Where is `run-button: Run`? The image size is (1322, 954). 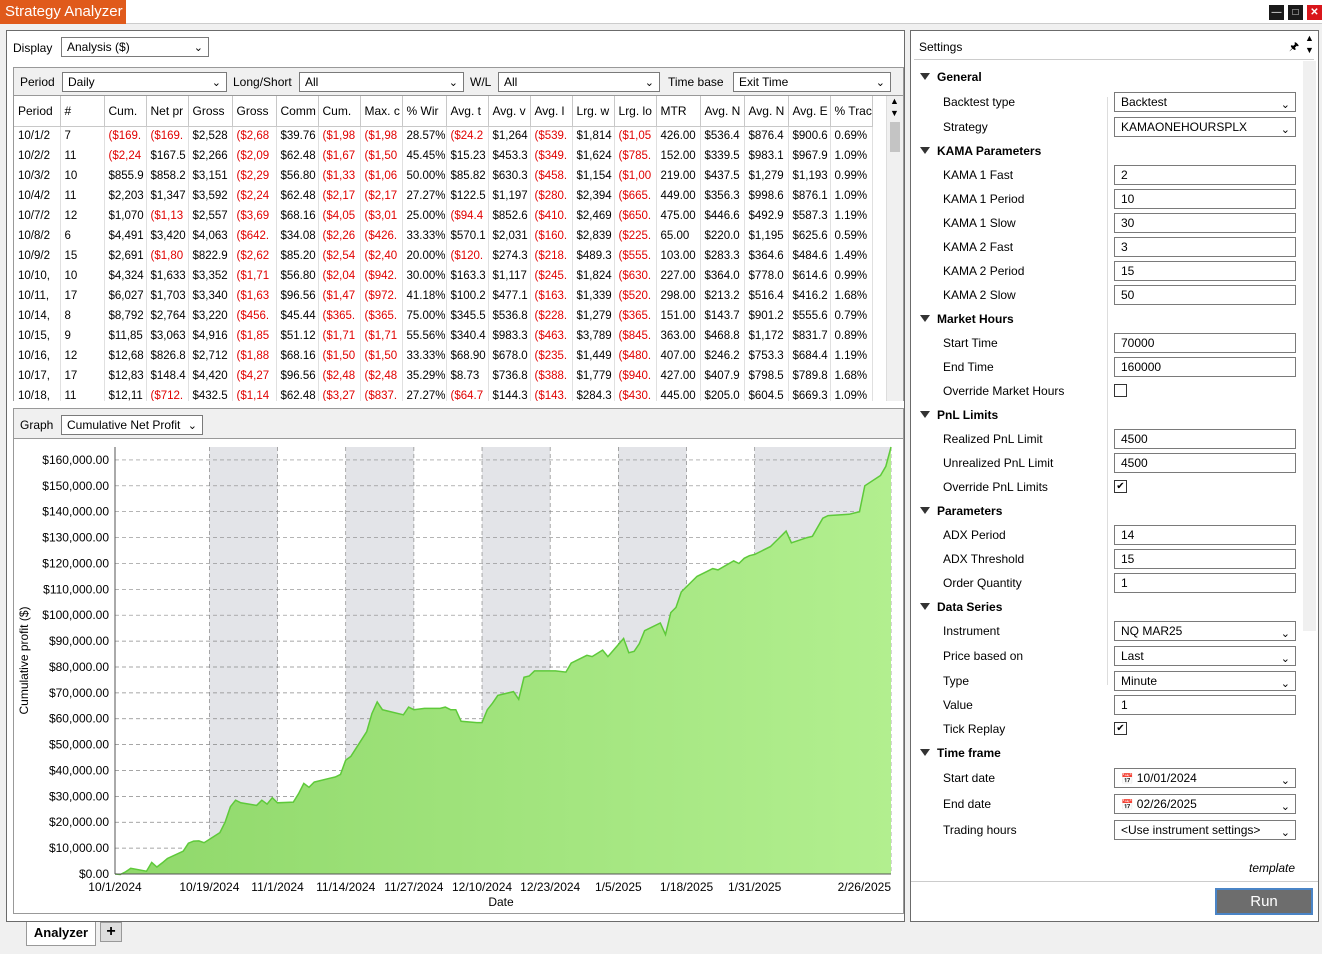
run-button: Run is located at coordinates (1264, 901).